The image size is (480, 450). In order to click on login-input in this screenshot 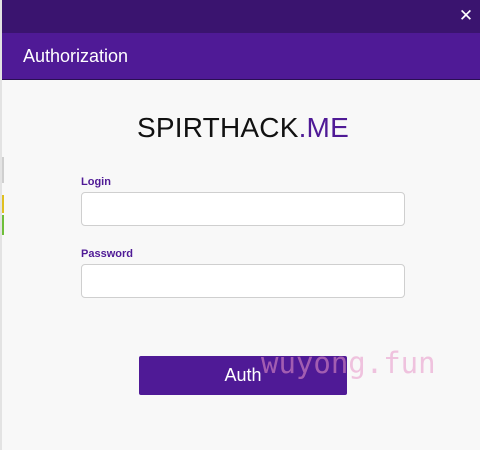, I will do `click(243, 209)`.